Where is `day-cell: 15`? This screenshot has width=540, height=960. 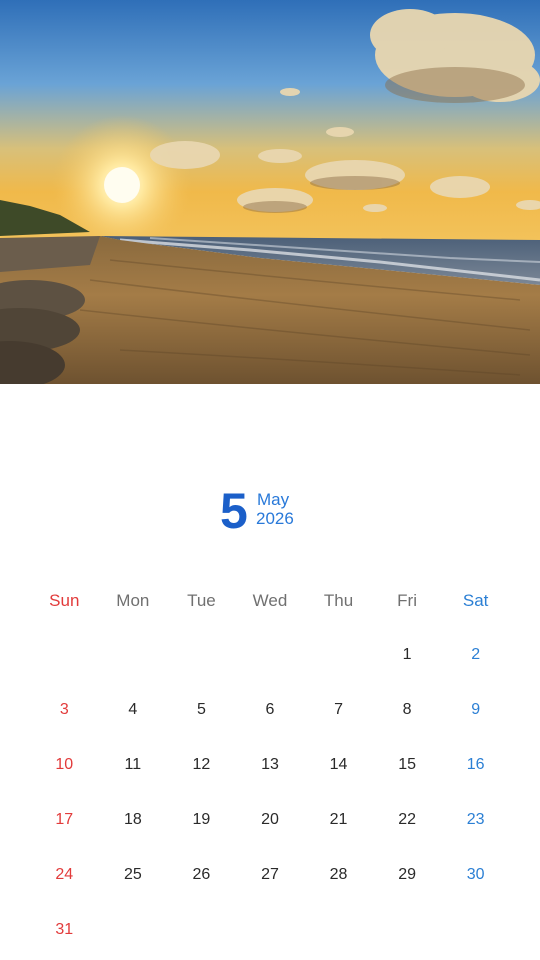 day-cell: 15 is located at coordinates (407, 764).